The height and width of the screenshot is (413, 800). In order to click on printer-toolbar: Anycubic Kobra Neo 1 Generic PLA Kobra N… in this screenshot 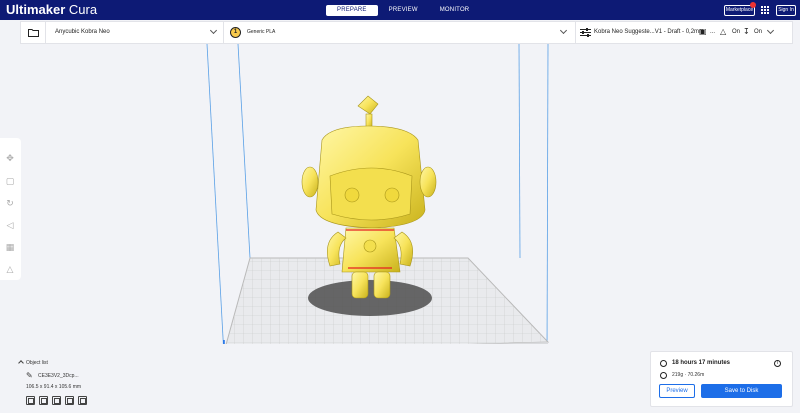, I will do `click(406, 32)`.